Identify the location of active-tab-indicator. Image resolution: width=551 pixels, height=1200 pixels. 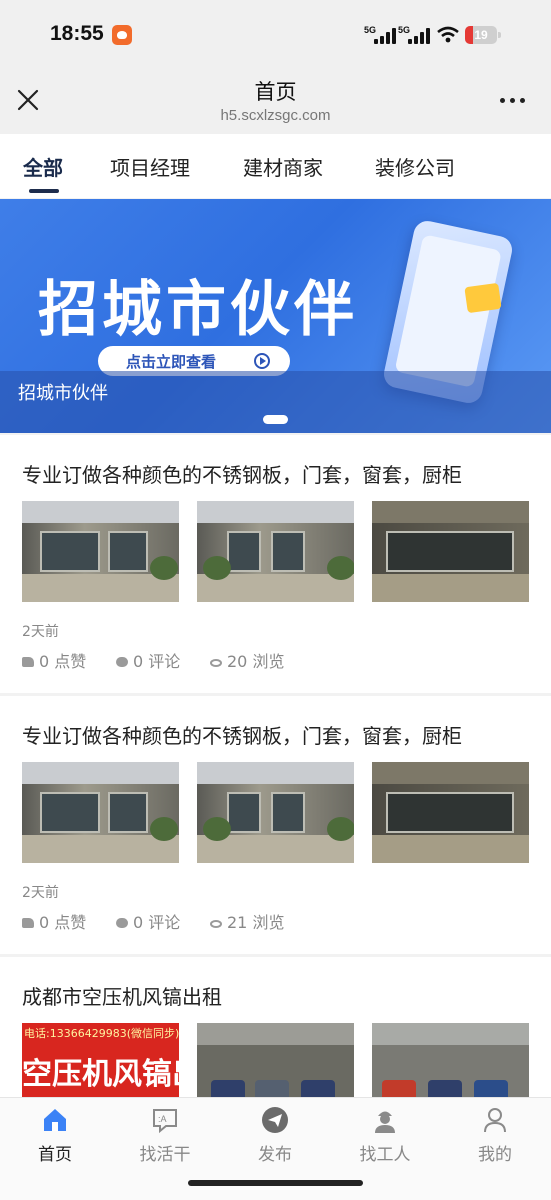
(44, 191).